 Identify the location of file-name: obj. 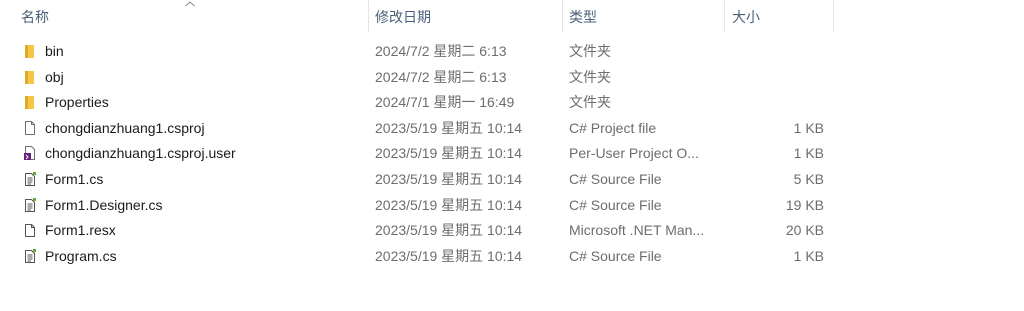
(54, 76).